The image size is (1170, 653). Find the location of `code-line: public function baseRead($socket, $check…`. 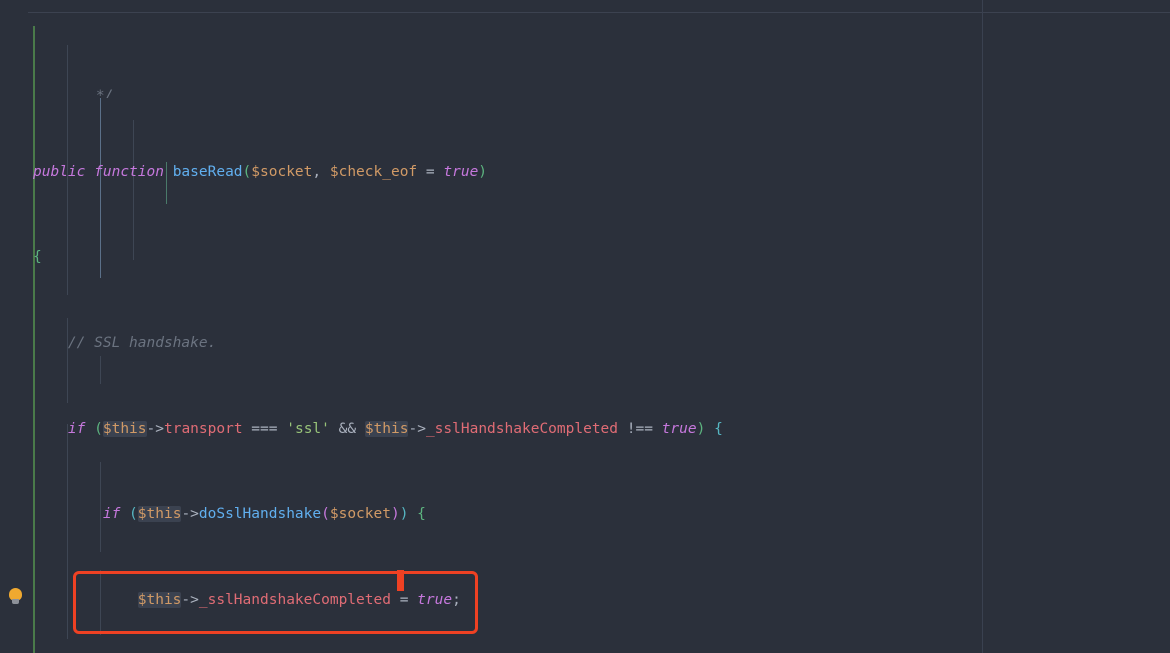

code-line: public function baseRead($socket, $check… is located at coordinates (585, 172).